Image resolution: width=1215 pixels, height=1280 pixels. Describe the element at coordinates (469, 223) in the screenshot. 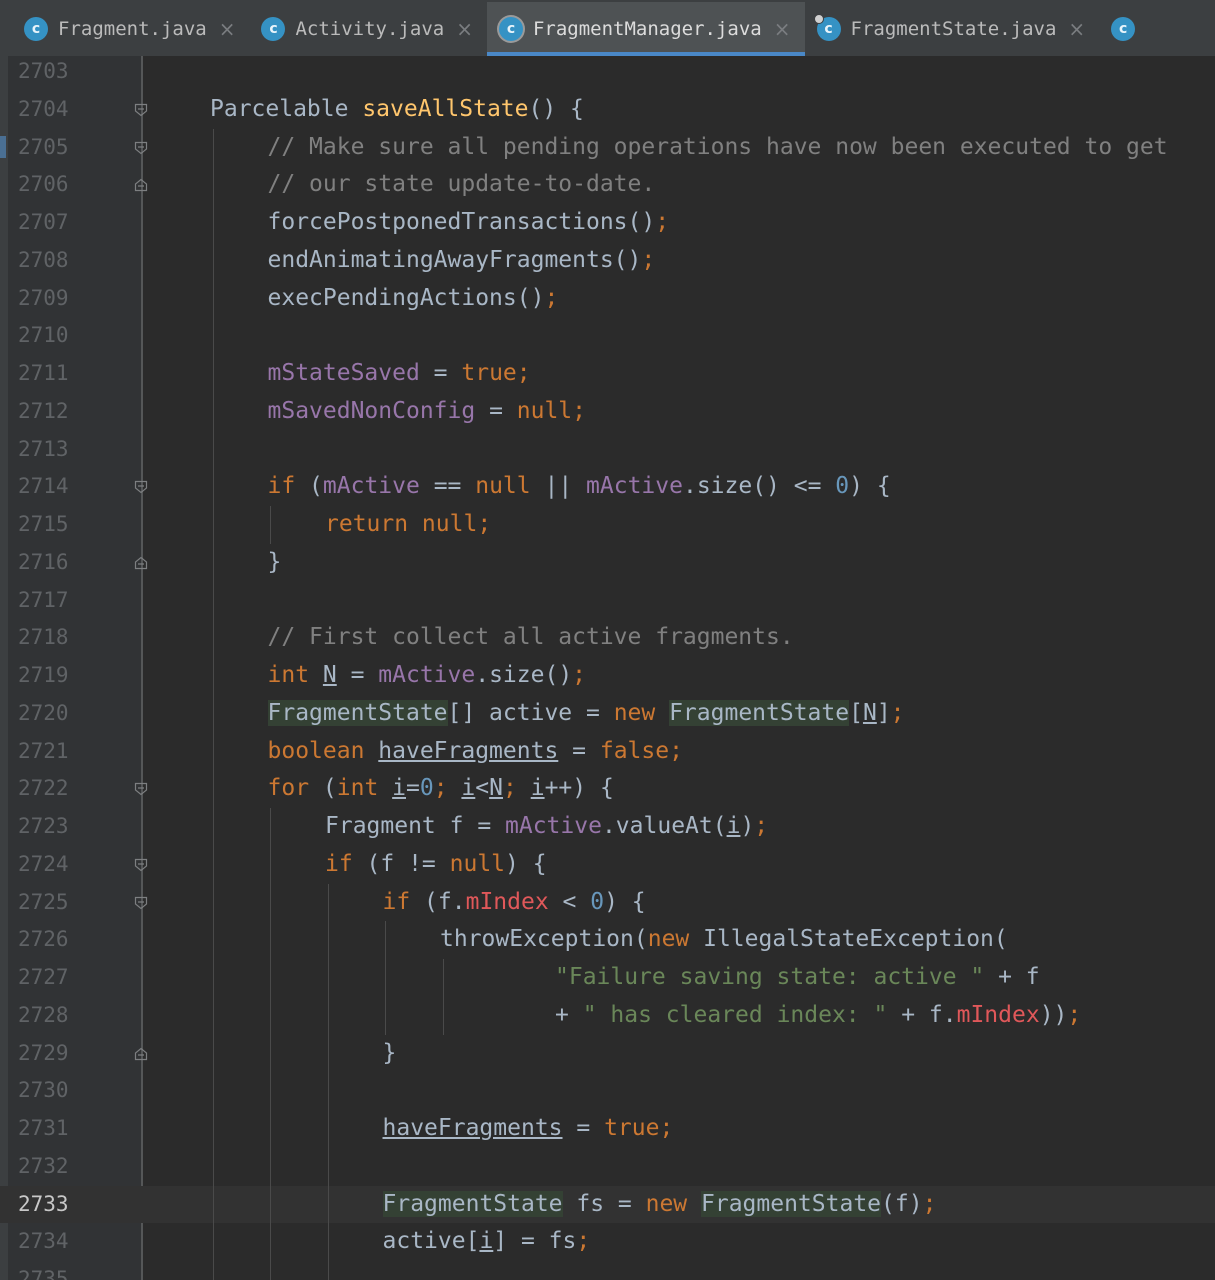

I see `code-text: forcePostponedTransactions();` at that location.